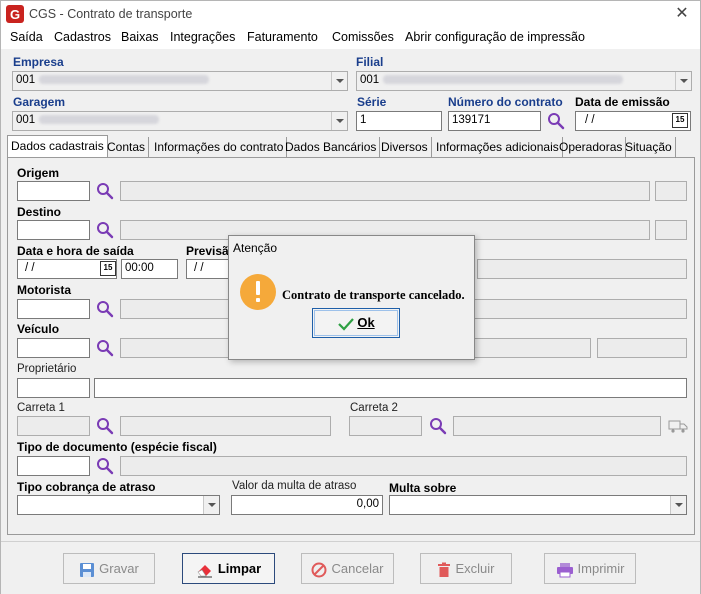  I want to click on limpar-button: Limpar, so click(228, 568).